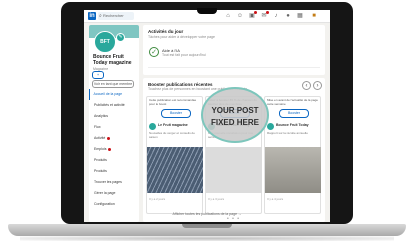 This screenshot has width=414, height=249. What do you see at coordinates (267, 12) in the screenshot?
I see `messaging-badge` at bounding box center [267, 12].